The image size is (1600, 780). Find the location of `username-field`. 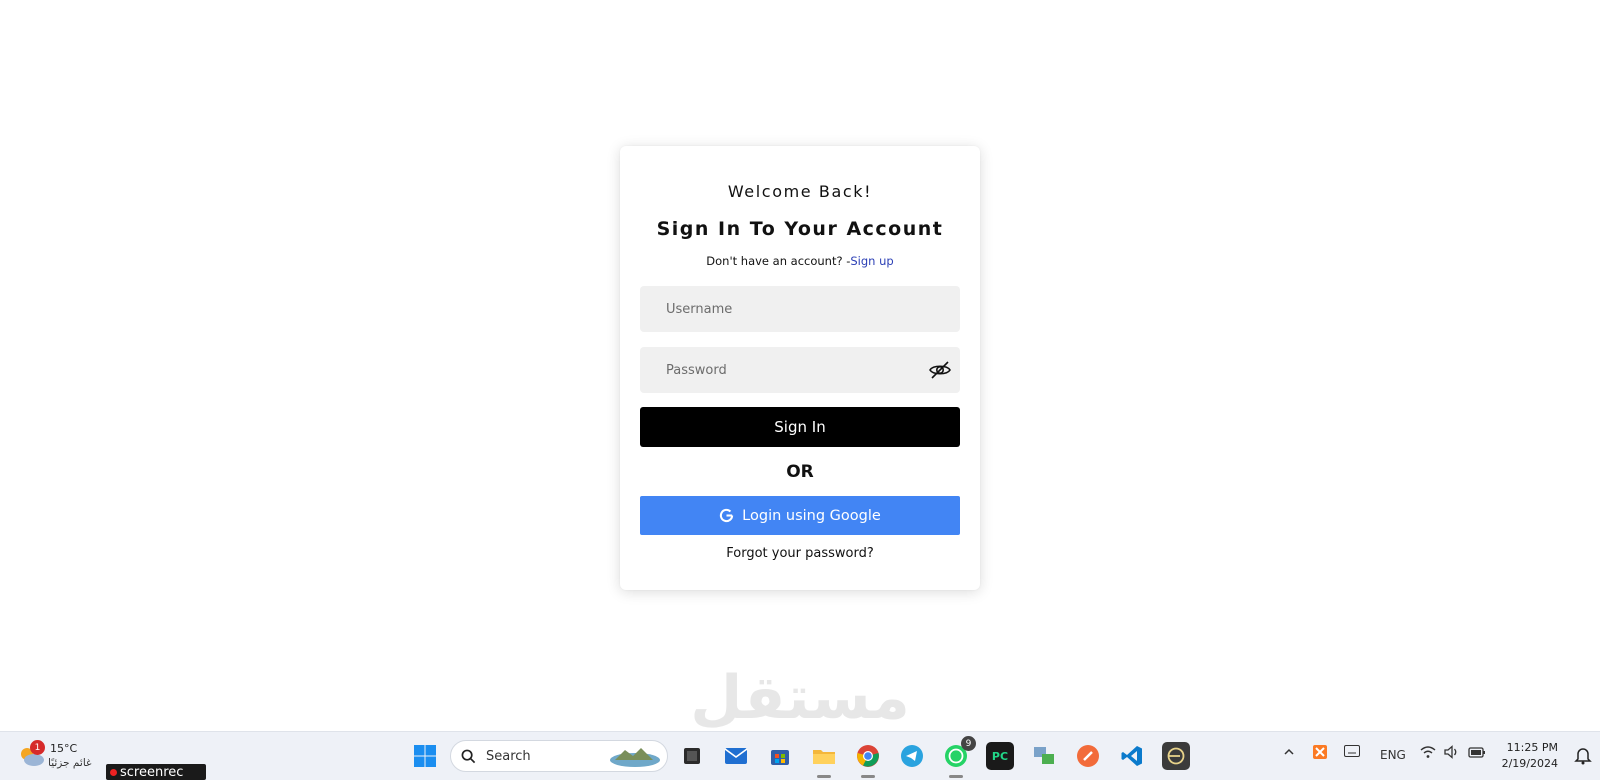

username-field is located at coordinates (800, 309).